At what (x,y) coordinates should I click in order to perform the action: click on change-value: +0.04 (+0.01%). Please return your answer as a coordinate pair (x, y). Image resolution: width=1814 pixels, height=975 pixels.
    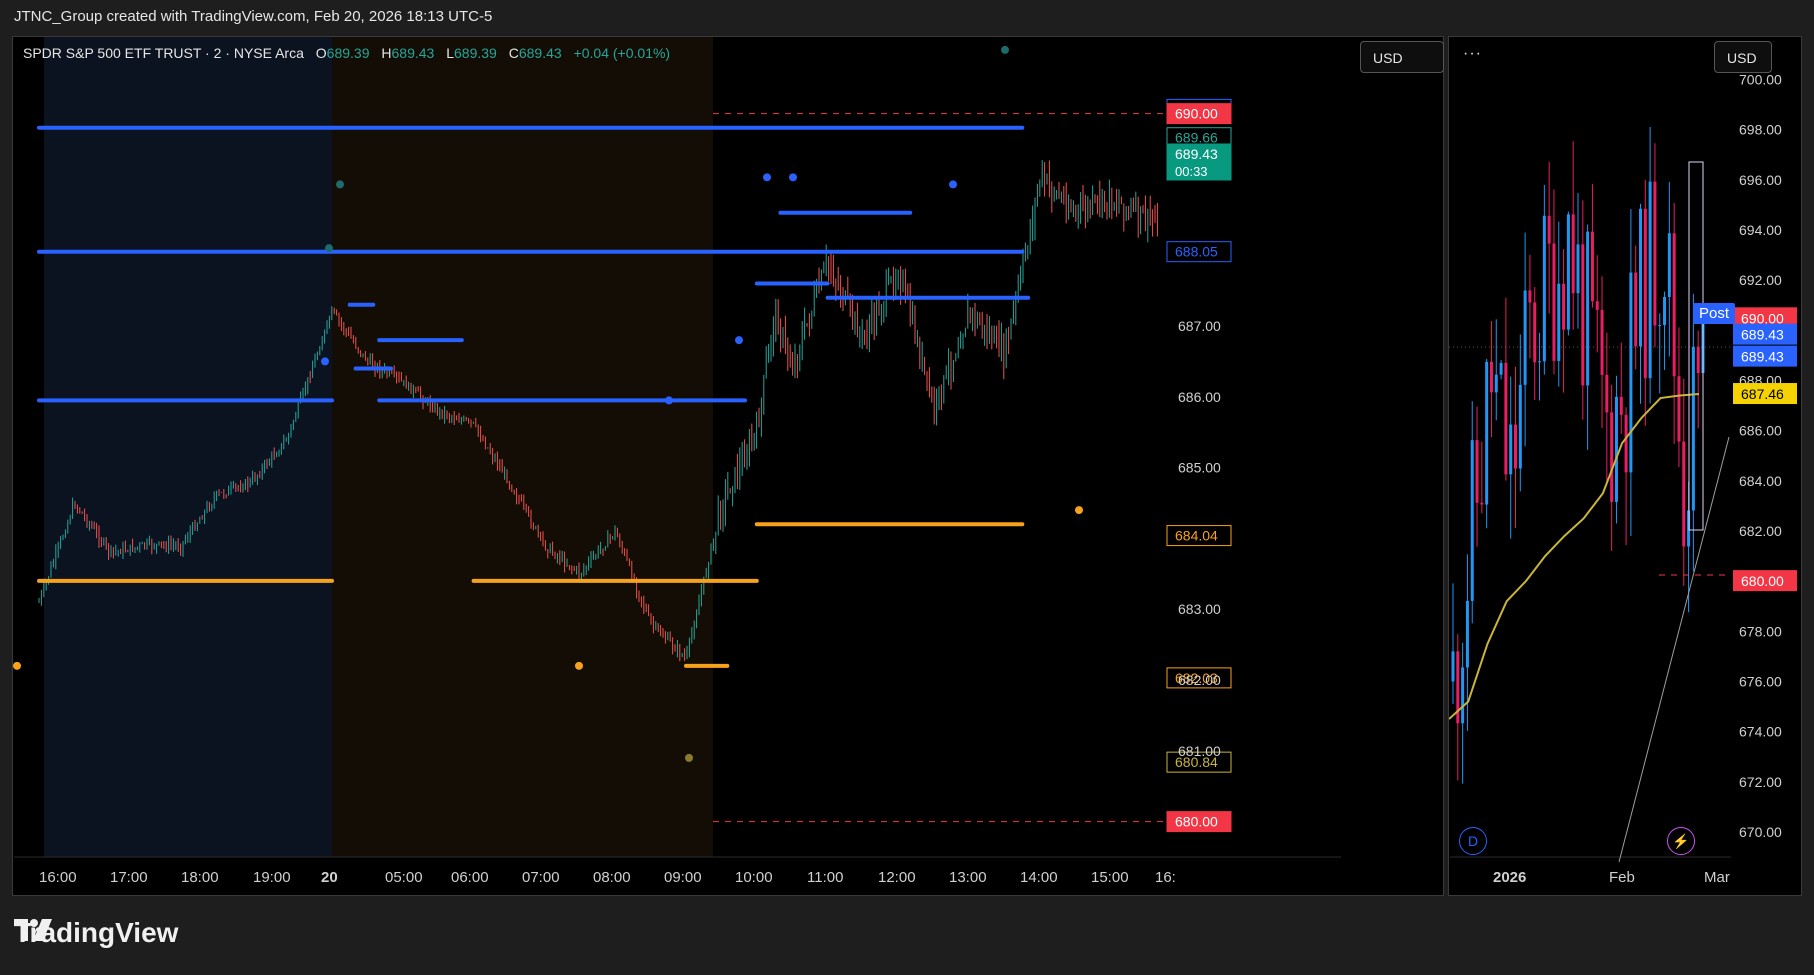
    Looking at the image, I should click on (622, 53).